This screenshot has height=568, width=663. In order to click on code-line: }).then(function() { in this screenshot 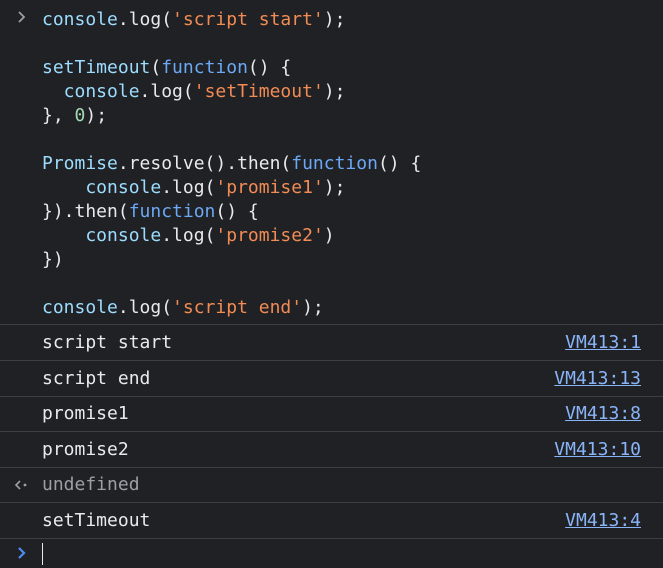, I will do `click(150, 212)`.